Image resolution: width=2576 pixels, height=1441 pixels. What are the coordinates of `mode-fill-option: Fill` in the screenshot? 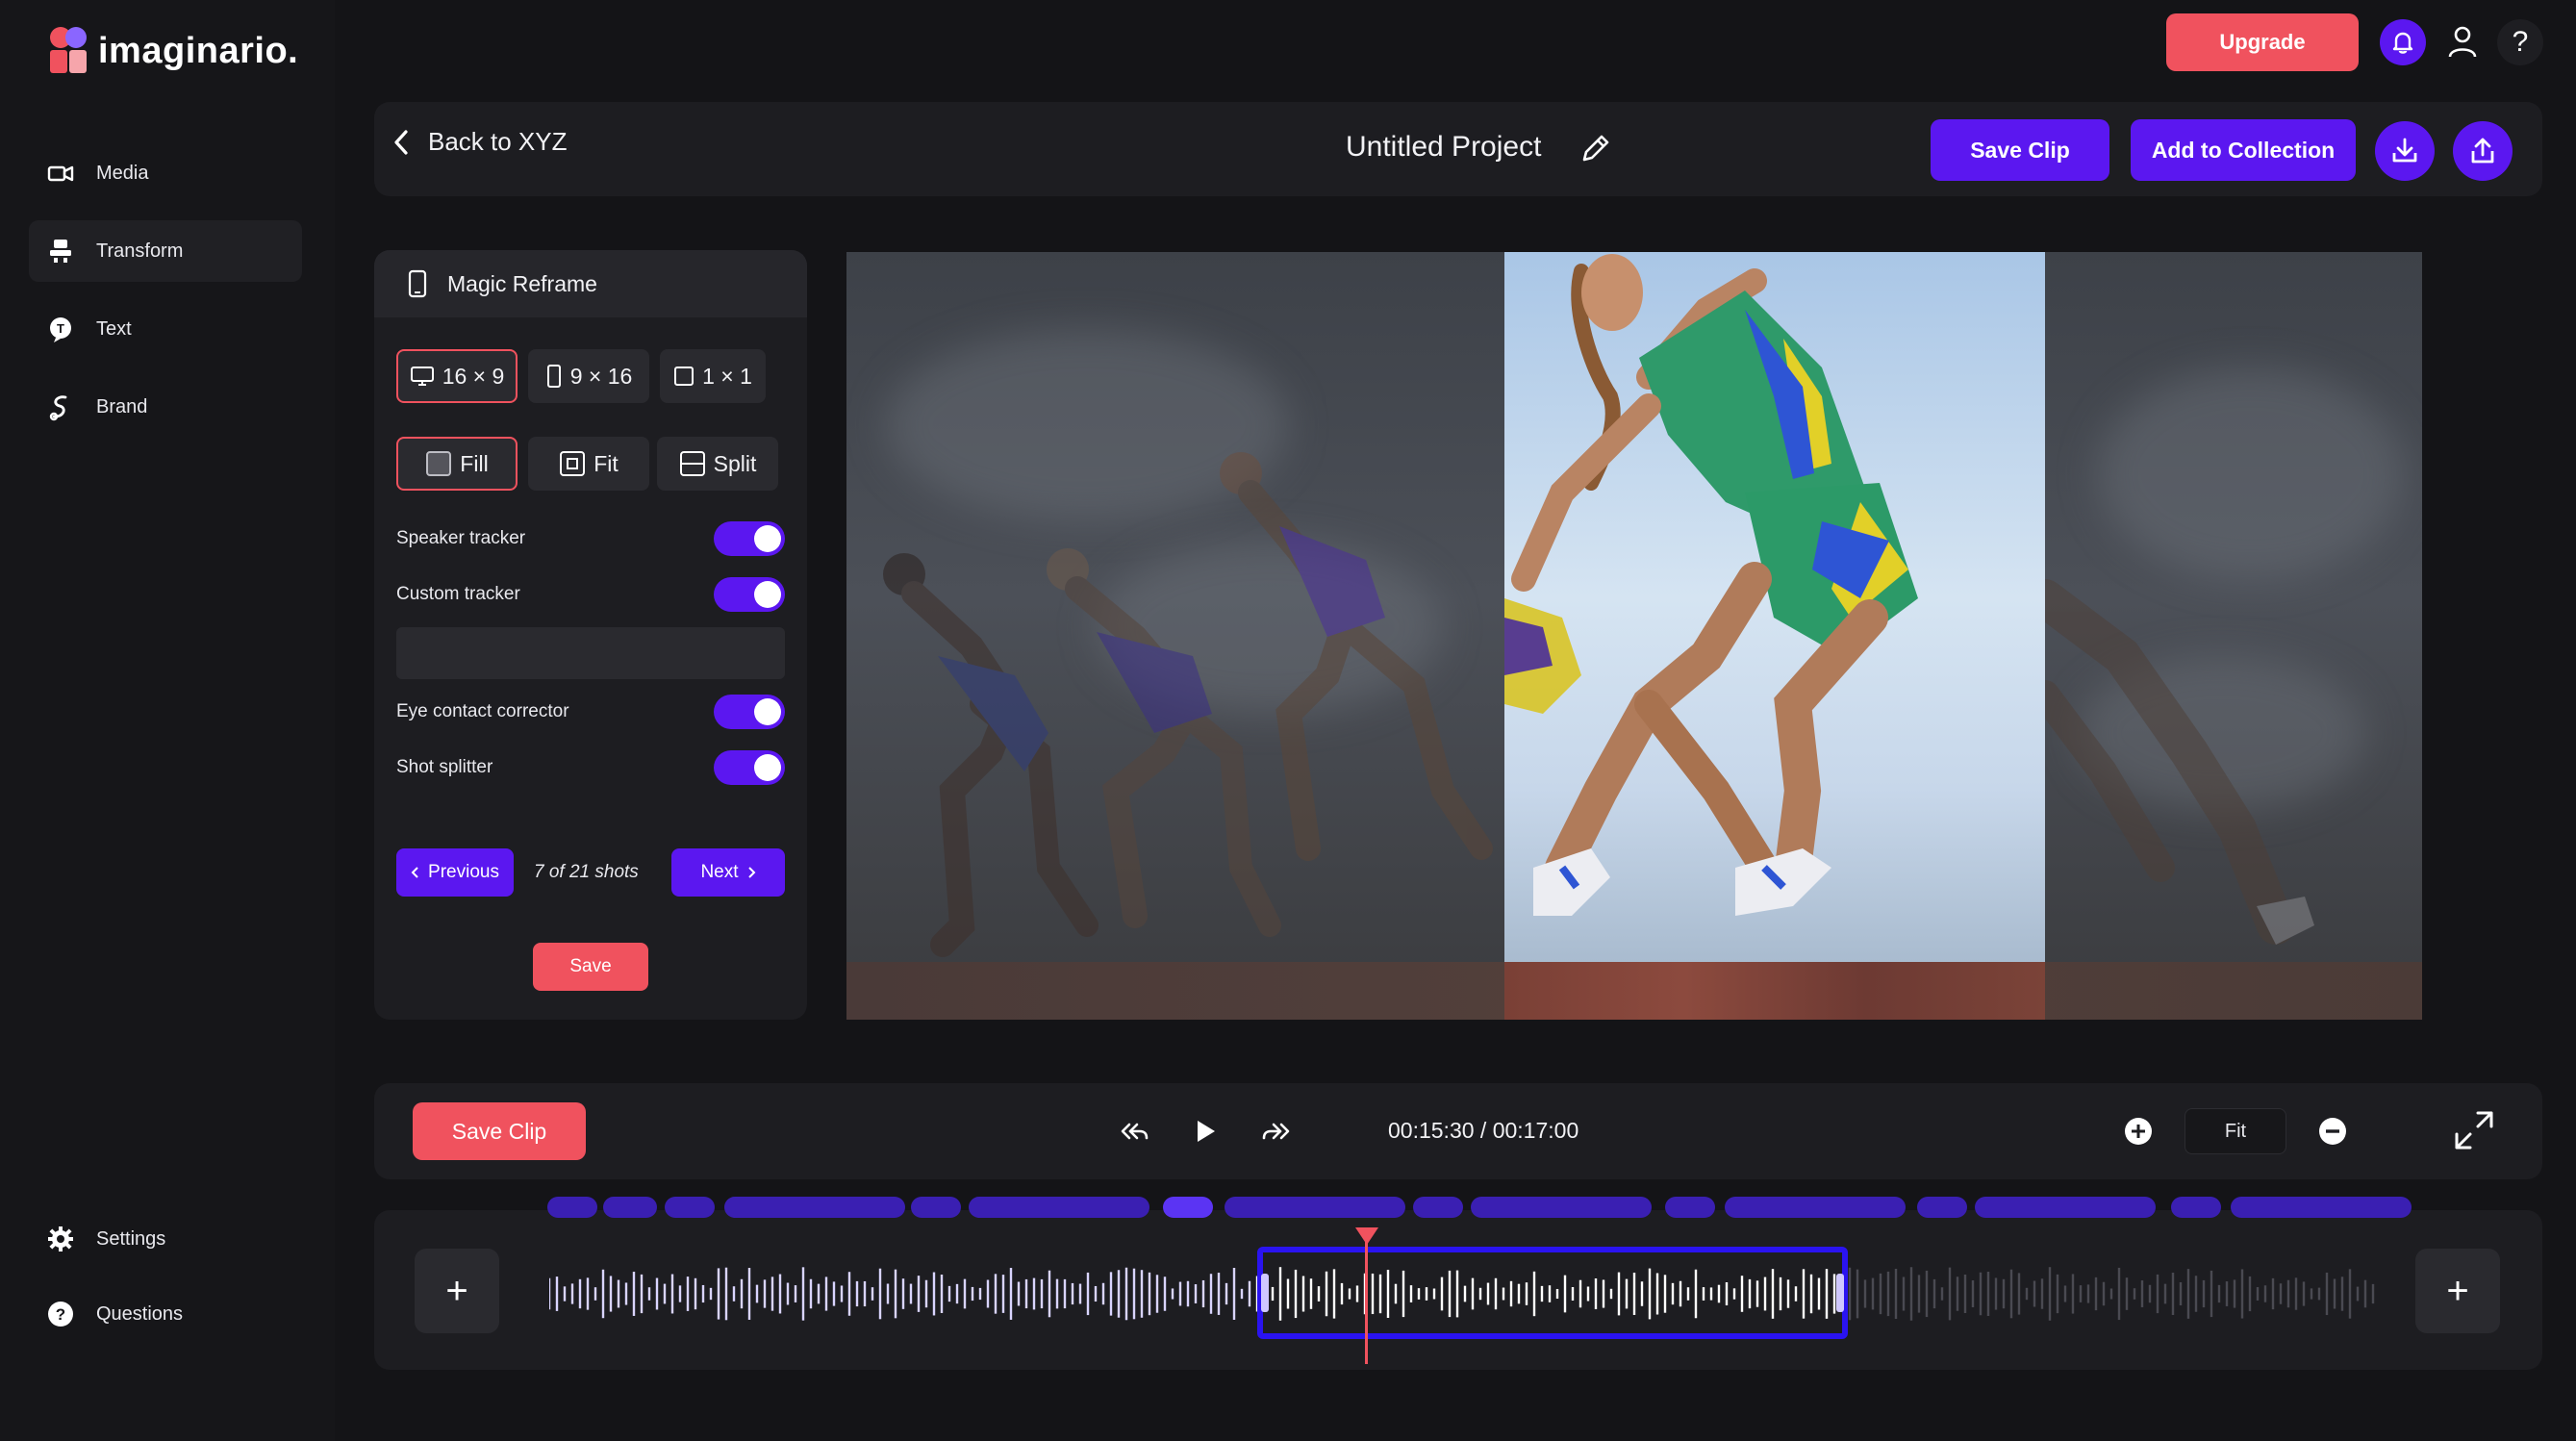 It's located at (457, 464).